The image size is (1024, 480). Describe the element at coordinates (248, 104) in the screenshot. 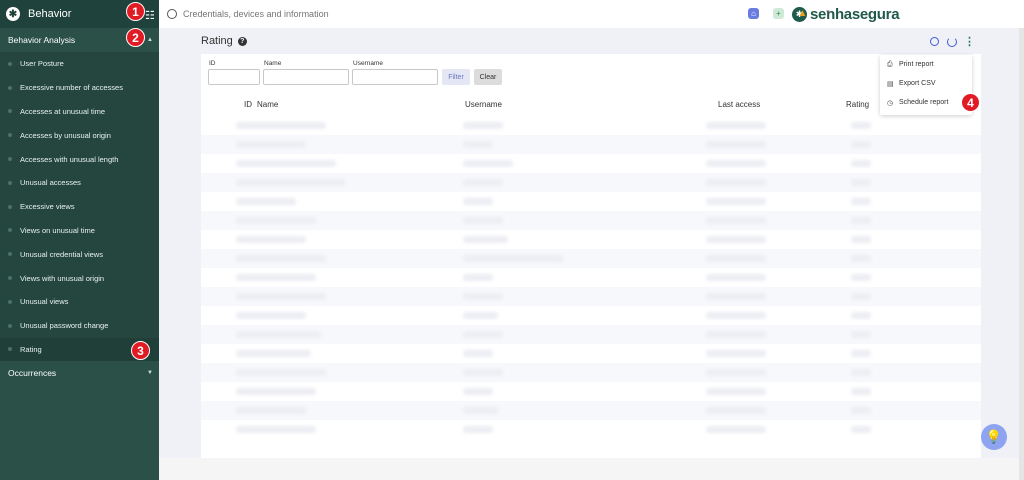

I see `column-header-id: ID` at that location.